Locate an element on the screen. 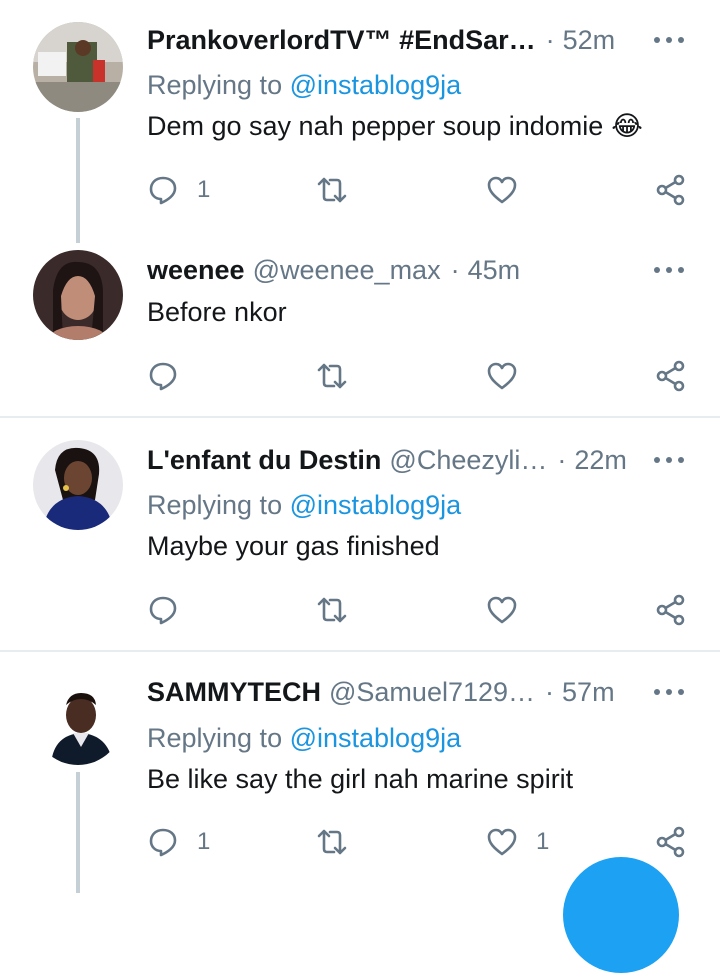 The image size is (720, 973). tweet-header: weenee @weenee_max · 45m is located at coordinates (333, 270).